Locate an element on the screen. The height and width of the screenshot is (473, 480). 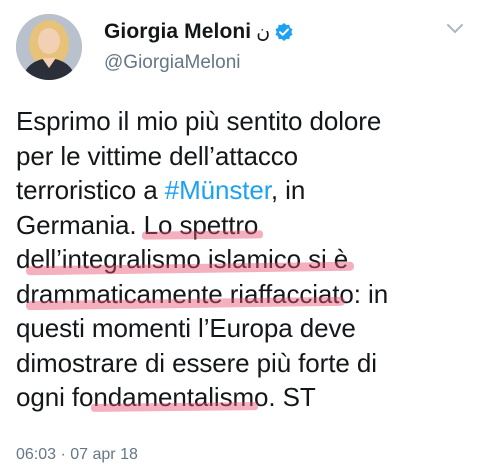
highlighted-text: Lo spettro is located at coordinates (201, 224).